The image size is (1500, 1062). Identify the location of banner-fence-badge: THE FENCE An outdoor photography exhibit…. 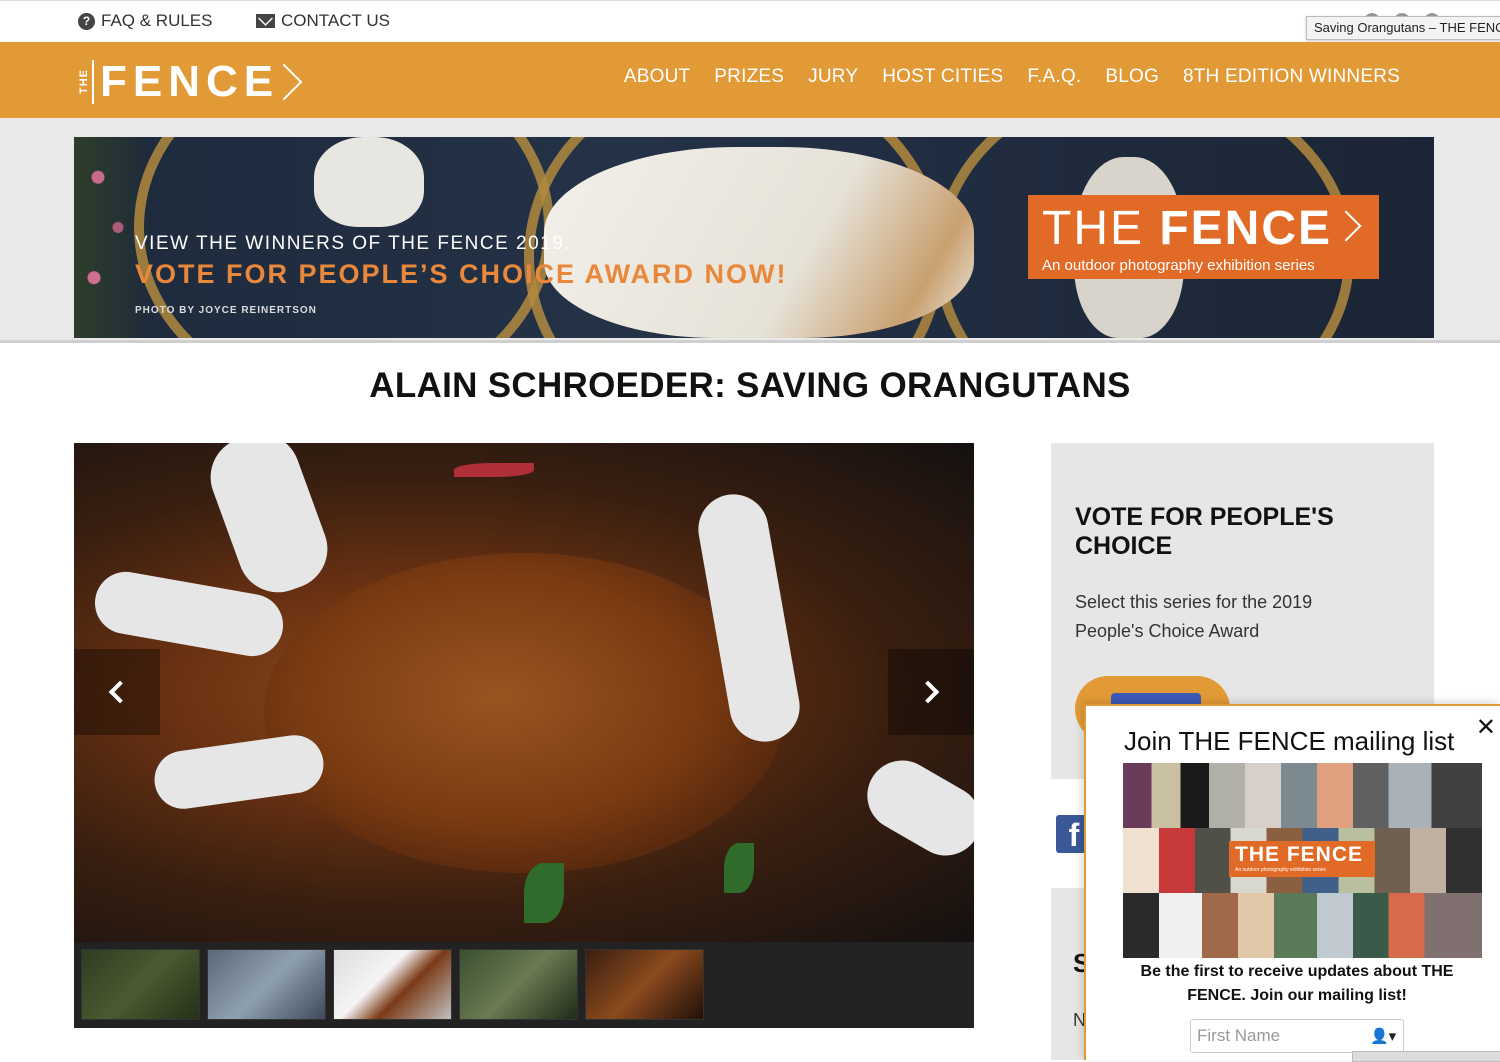
(1203, 237).